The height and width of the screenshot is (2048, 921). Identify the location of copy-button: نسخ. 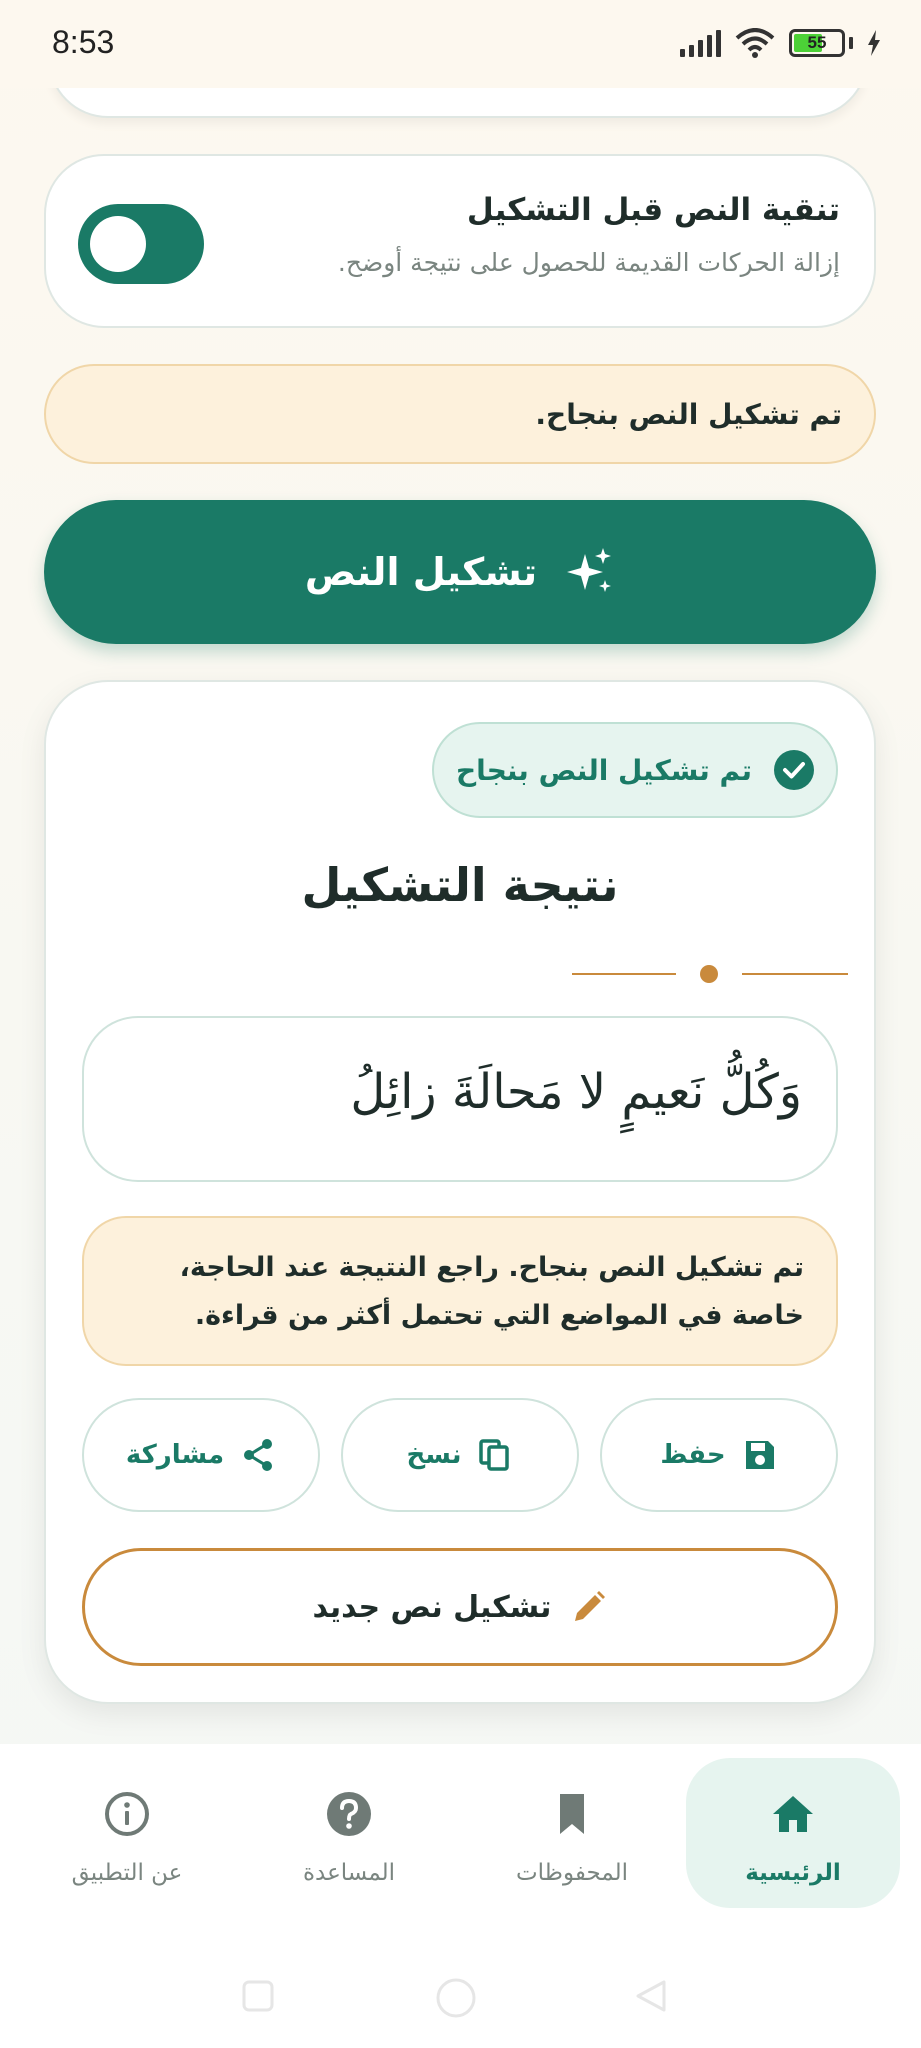
(460, 1455).